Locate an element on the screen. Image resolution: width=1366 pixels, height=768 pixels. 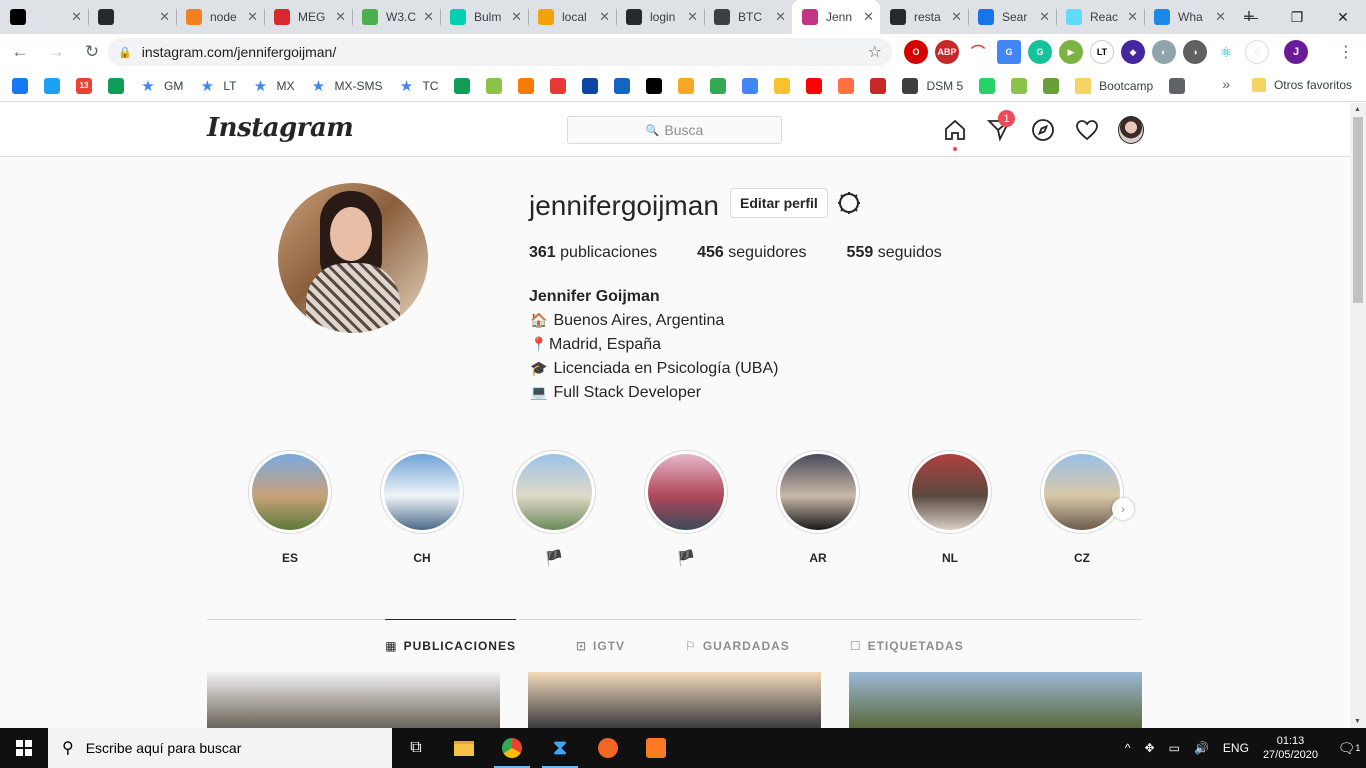
bookmark-star-icon: ☆ is located at coordinates (875, 52).